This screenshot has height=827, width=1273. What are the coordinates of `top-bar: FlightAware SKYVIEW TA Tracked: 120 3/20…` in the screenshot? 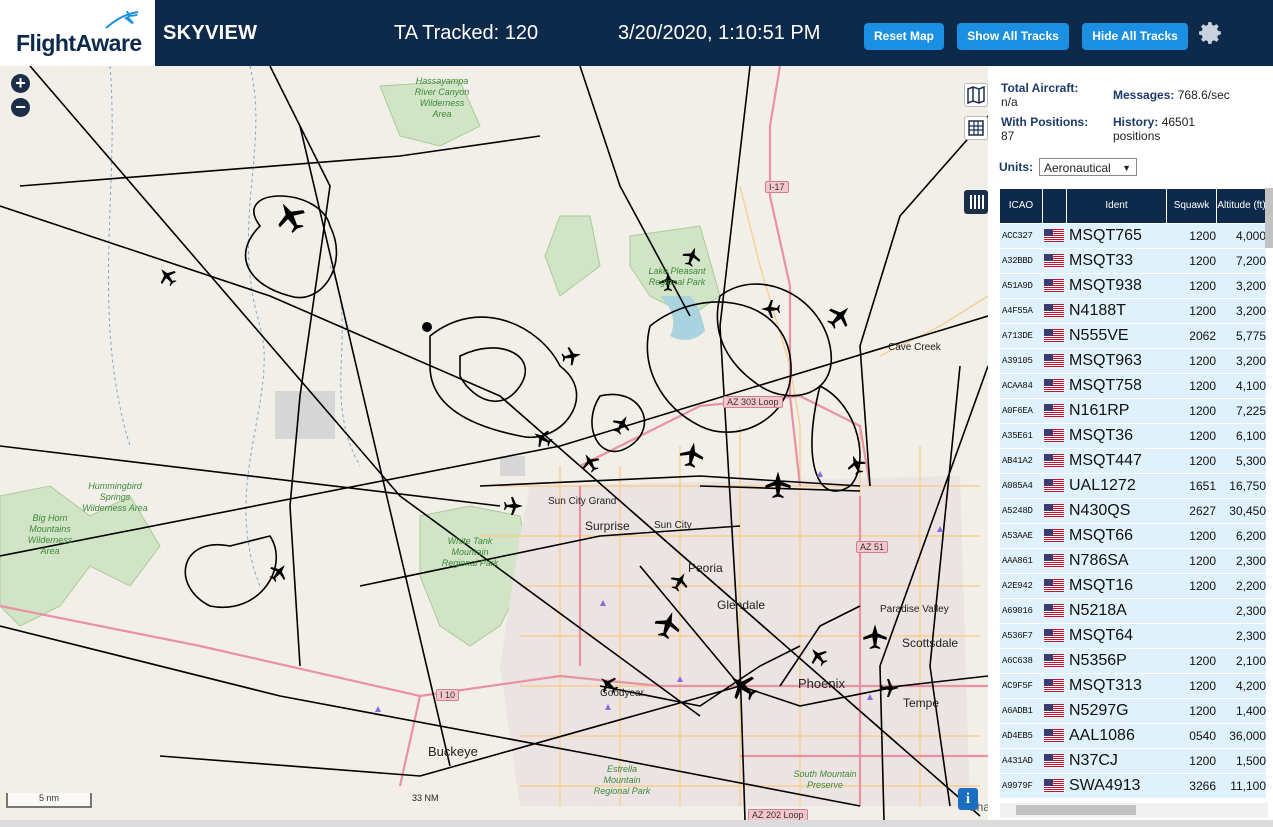 It's located at (636, 33).